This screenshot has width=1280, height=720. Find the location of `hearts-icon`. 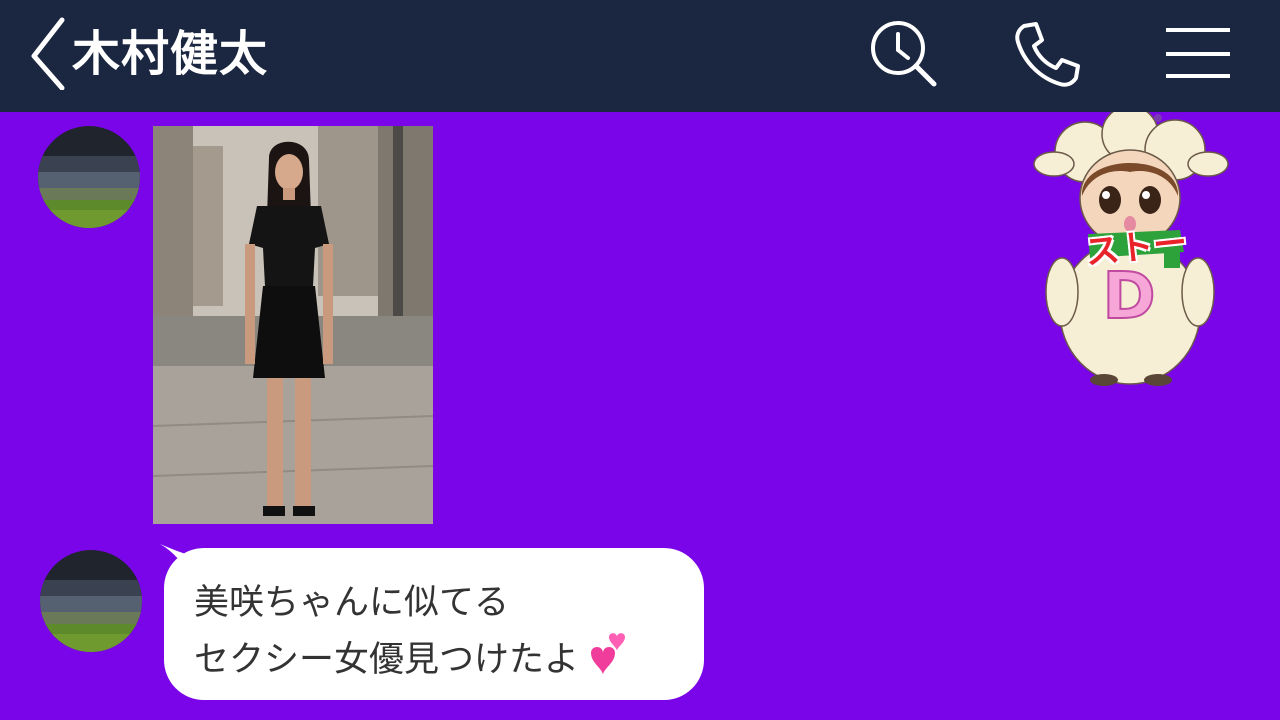

hearts-icon is located at coordinates (608, 654).